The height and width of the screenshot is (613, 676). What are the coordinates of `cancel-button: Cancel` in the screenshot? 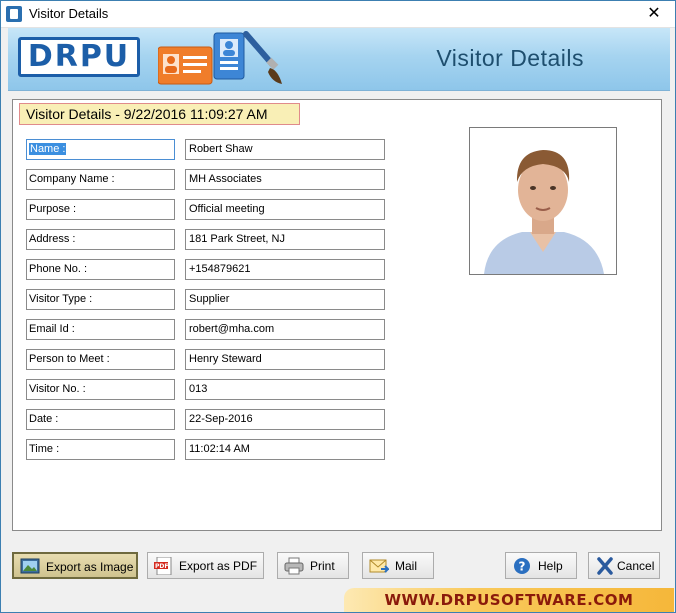 It's located at (624, 565).